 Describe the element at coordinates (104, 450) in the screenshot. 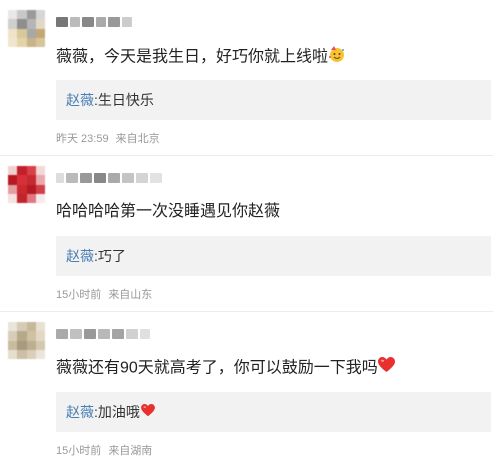

I see `comment-meta: 15小时前 来自湖南` at that location.